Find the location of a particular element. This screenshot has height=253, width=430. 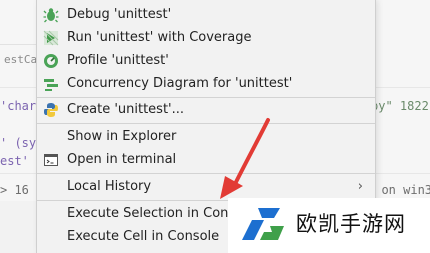

menu-item-concurrency-diagram: Concurrency Diagram for 'unittest' is located at coordinates (206, 84).